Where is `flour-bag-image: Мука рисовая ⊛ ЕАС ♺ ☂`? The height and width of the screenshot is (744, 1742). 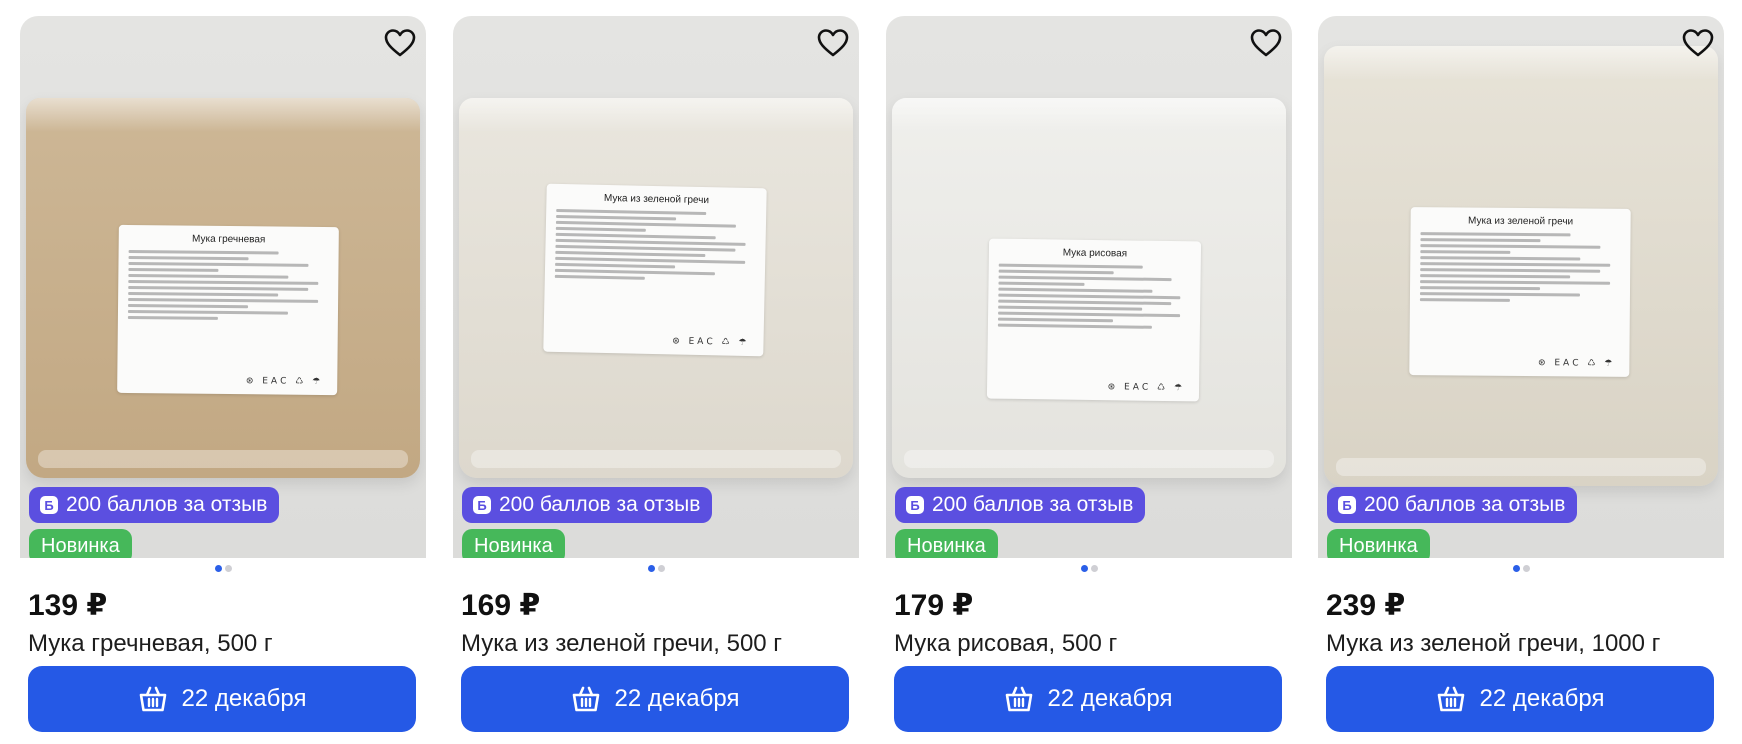
flour-bag-image: Мука рисовая ⊛ ЕАС ♺ ☂ is located at coordinates (1089, 288).